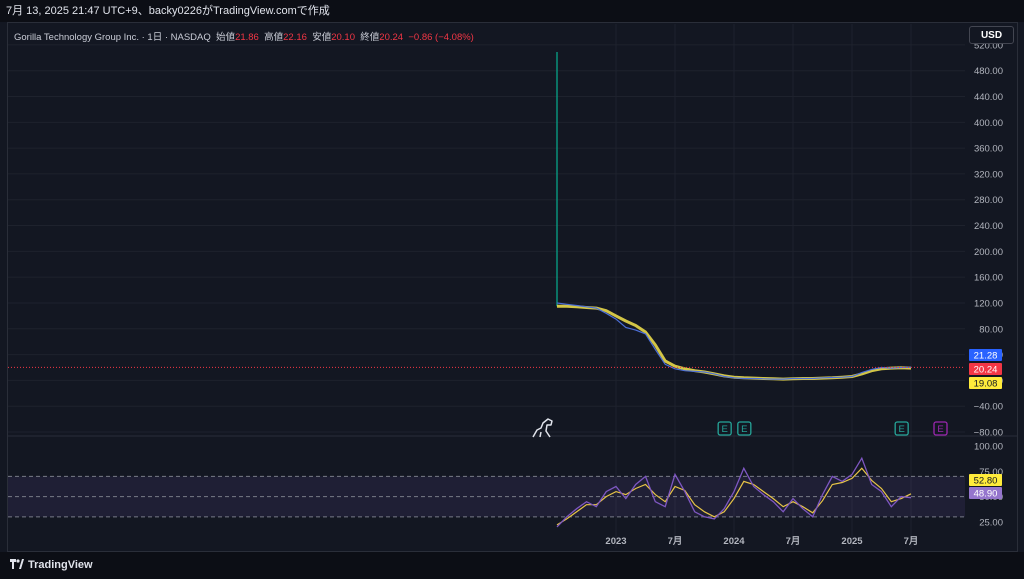  I want to click on price-tag-label: 21.28, so click(986, 356).